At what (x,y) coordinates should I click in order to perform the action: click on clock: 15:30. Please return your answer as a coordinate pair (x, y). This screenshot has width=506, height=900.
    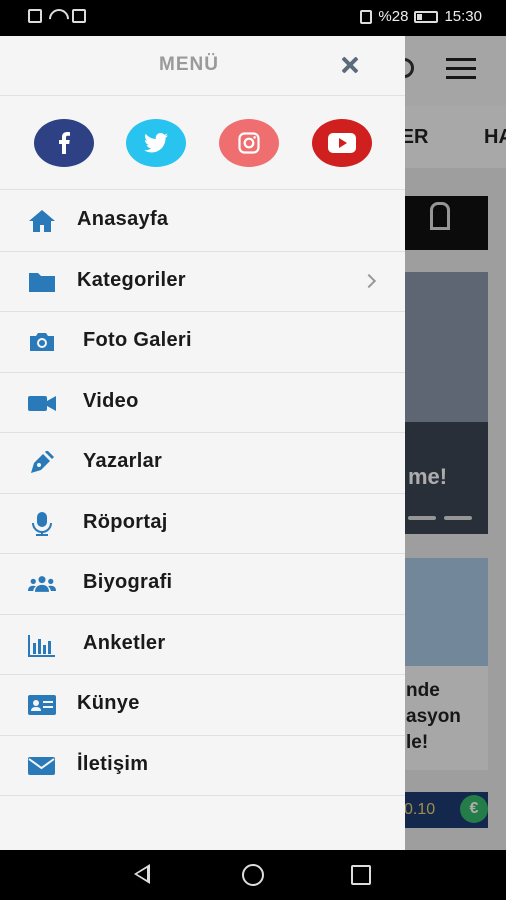
    Looking at the image, I should click on (463, 16).